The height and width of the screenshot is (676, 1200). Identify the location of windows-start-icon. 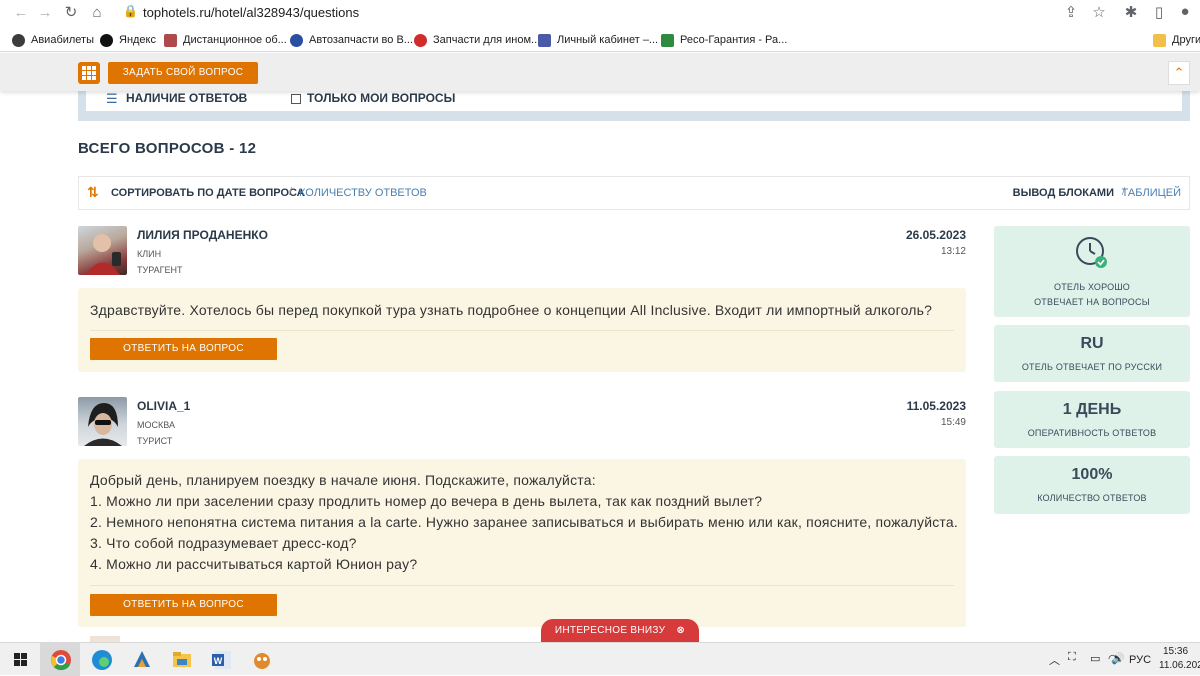
(23, 659).